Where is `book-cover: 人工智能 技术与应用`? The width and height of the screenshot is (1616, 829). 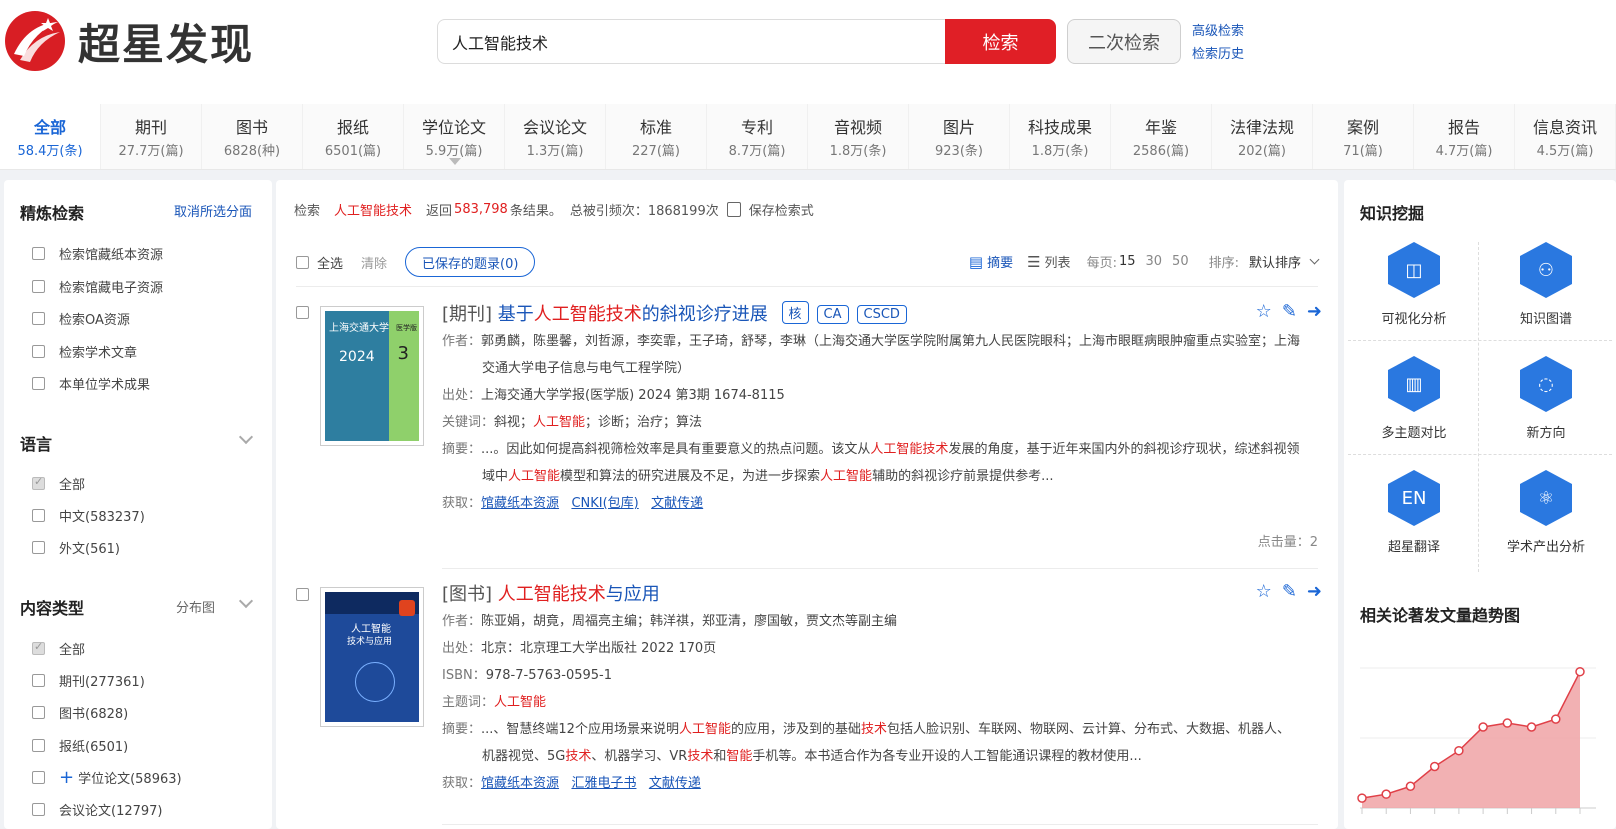 book-cover: 人工智能 技术与应用 is located at coordinates (372, 657).